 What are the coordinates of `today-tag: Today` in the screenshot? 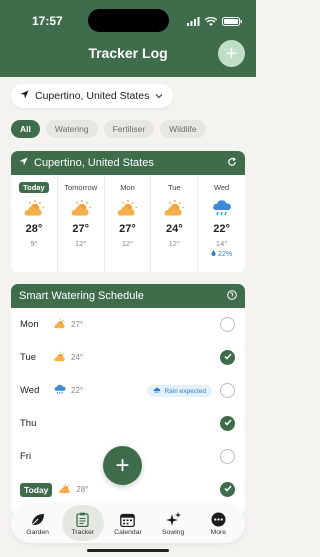 It's located at (36, 489).